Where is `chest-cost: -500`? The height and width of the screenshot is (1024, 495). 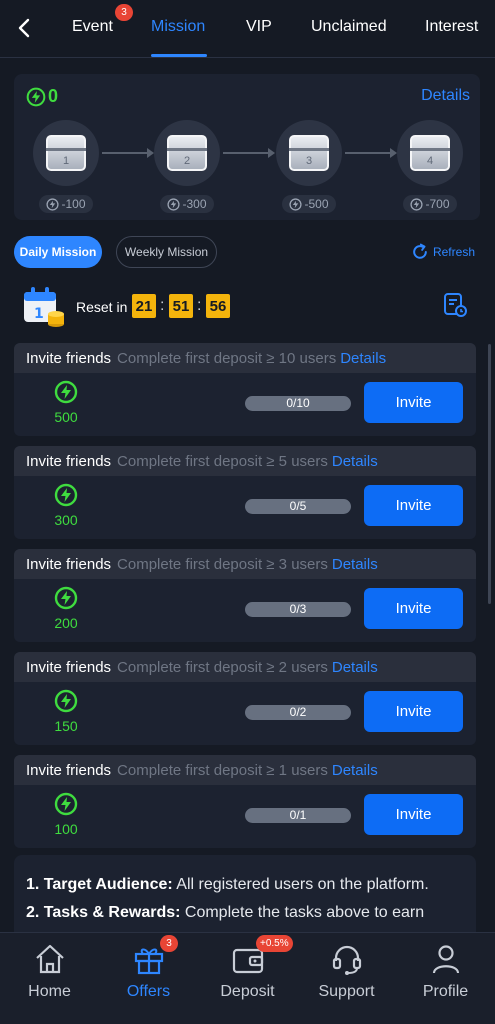 chest-cost: -500 is located at coordinates (309, 204).